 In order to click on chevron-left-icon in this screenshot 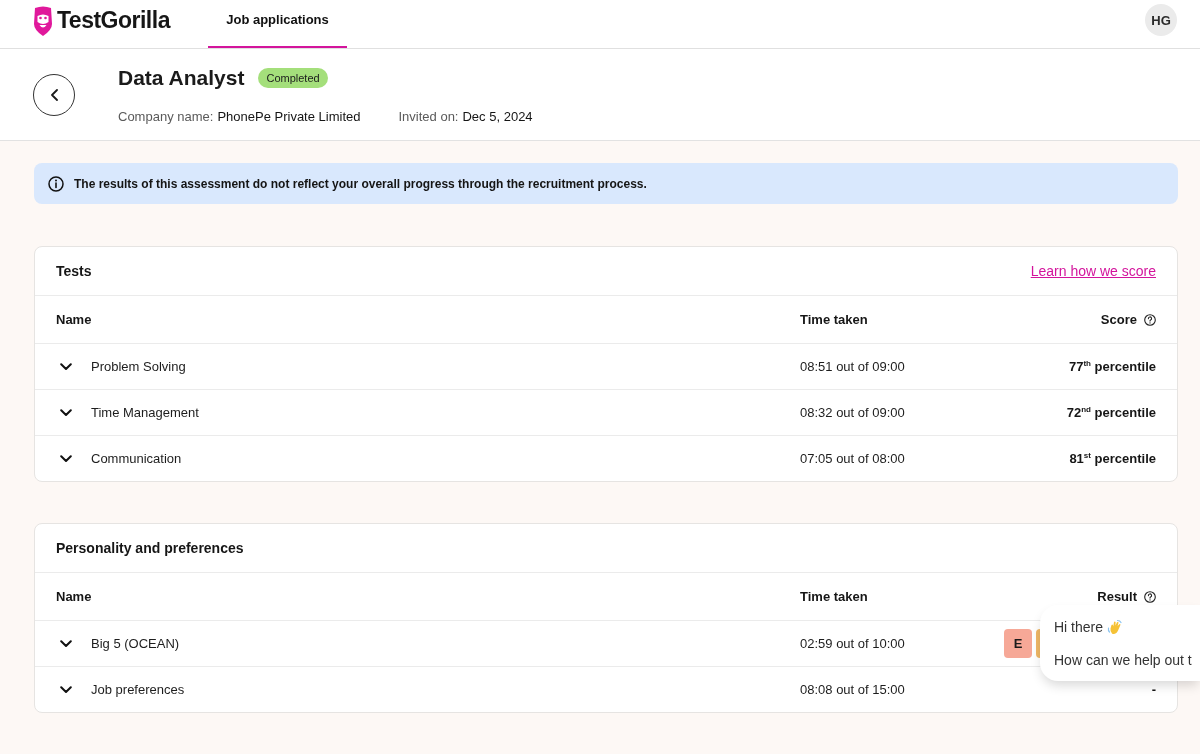, I will do `click(54, 94)`.